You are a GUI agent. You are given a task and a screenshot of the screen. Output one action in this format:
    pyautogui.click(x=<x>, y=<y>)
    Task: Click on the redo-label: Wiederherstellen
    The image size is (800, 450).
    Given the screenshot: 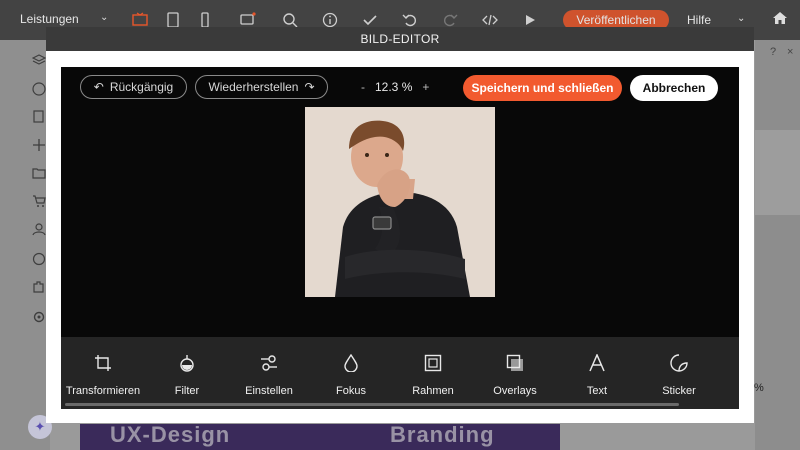 What is the action you would take?
    pyautogui.click(x=253, y=87)
    